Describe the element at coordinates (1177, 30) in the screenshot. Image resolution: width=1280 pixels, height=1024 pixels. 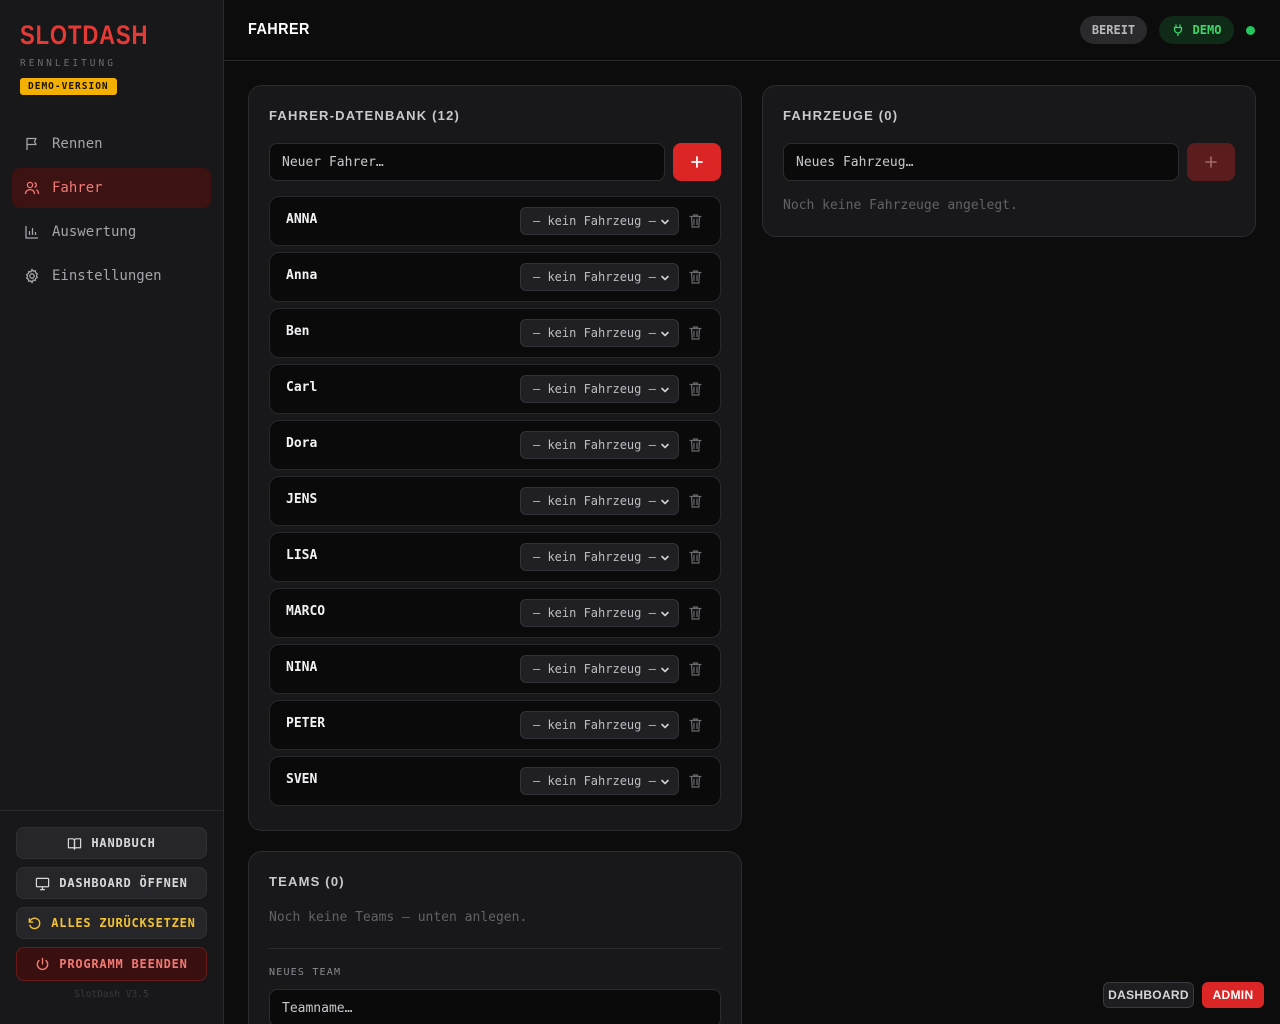
I see `plug-icon` at that location.